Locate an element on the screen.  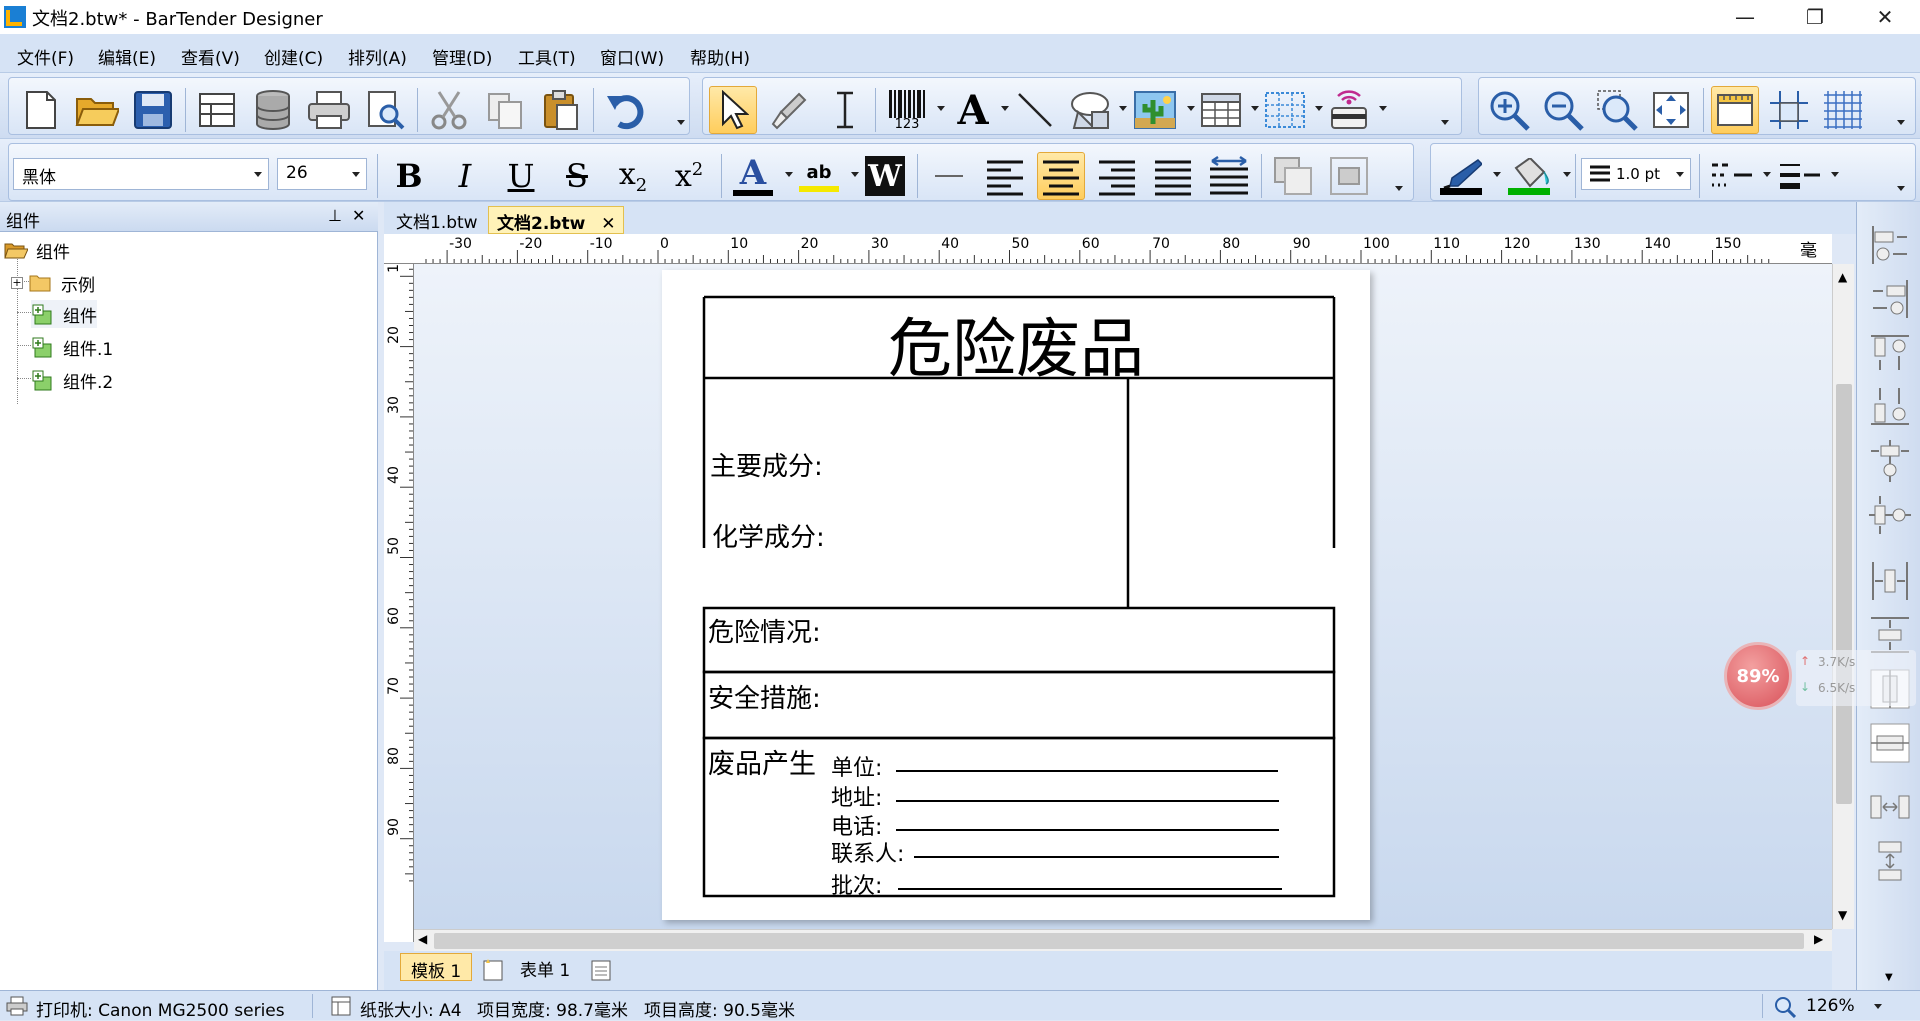
resize-button is located at coordinates (1293, 176).